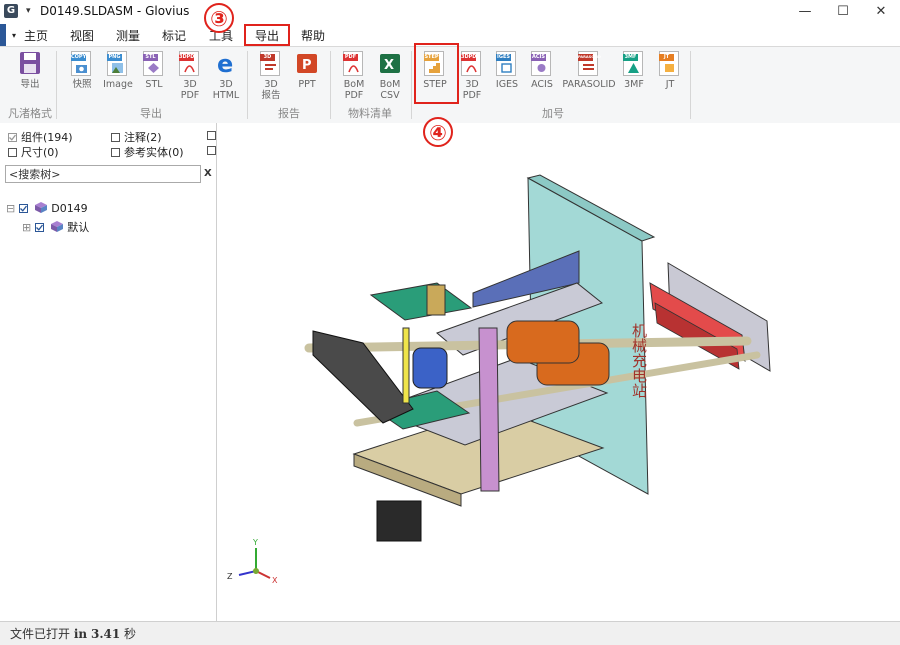  What do you see at coordinates (289, 113) in the screenshot?
I see `group-label-report: 报告` at bounding box center [289, 113].